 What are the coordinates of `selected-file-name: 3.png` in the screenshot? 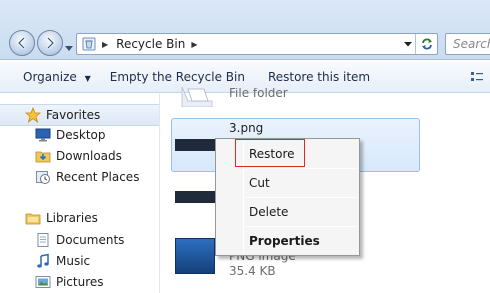 It's located at (246, 128).